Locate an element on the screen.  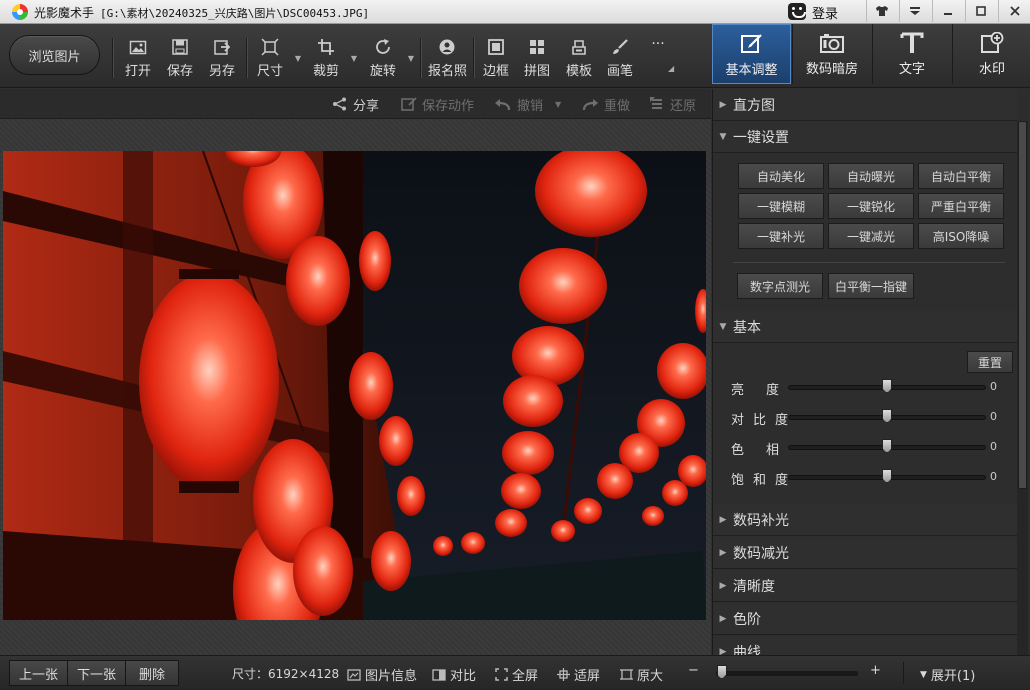
user-face-icon is located at coordinates (797, 11).